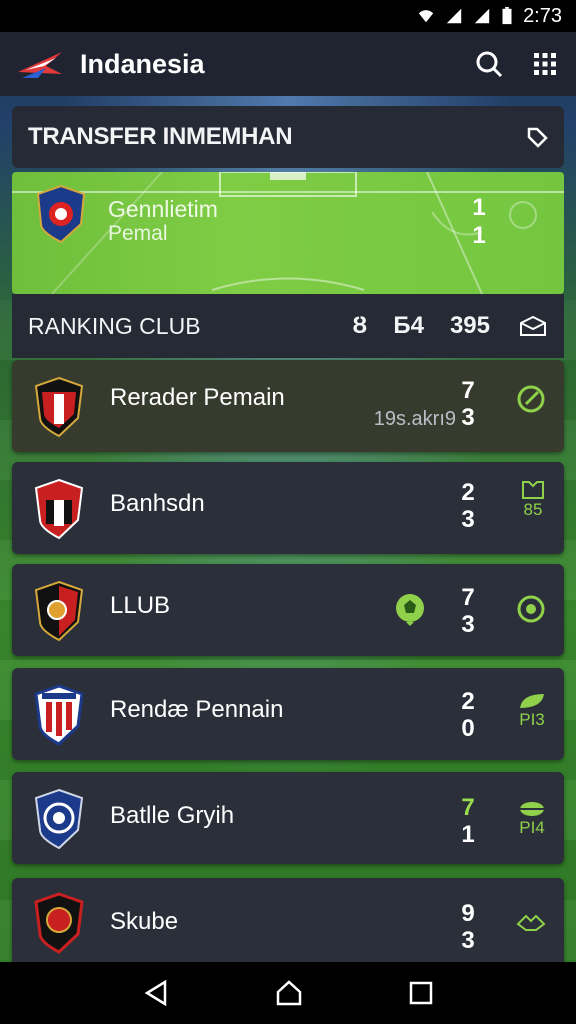  I want to click on back-icon, so click(156, 993).